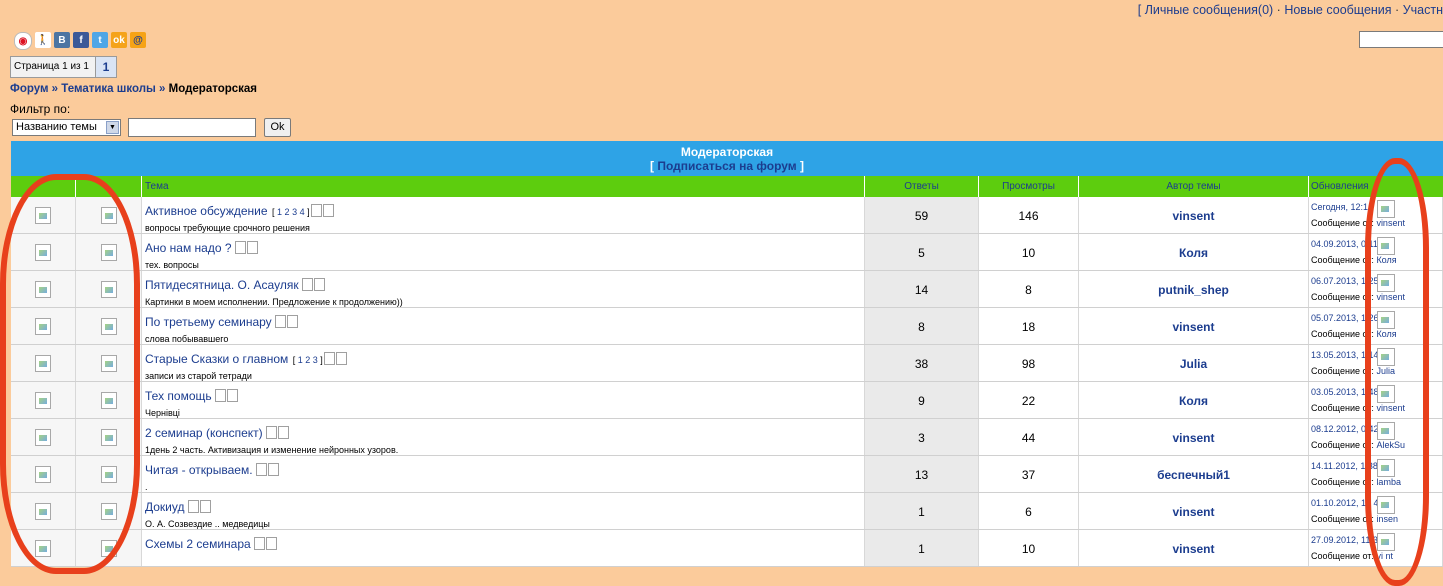  Describe the element at coordinates (23, 41) in the screenshot. I see `adobe-icon: ◉` at that location.